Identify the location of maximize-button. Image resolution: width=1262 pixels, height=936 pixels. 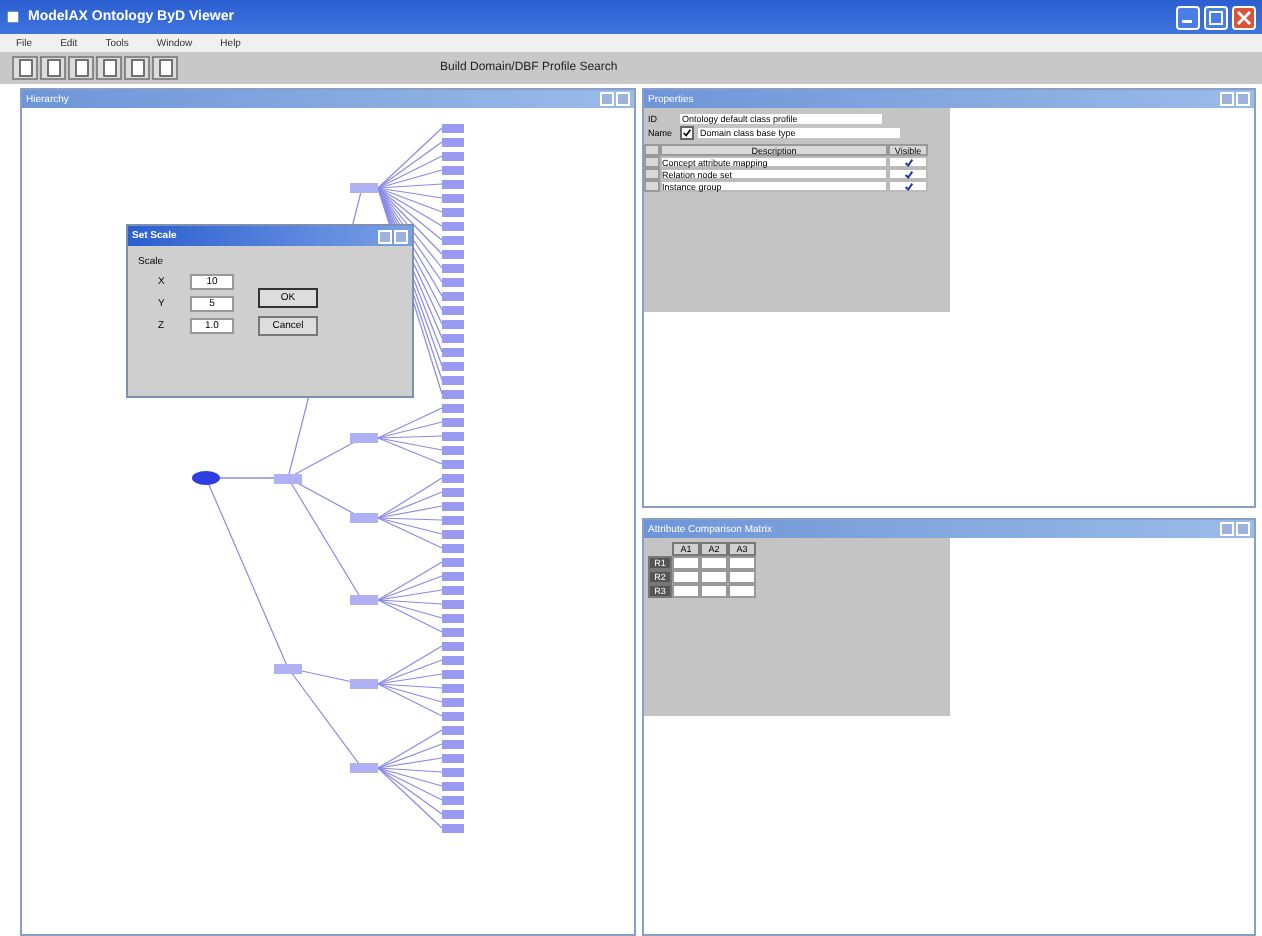
(1216, 17).